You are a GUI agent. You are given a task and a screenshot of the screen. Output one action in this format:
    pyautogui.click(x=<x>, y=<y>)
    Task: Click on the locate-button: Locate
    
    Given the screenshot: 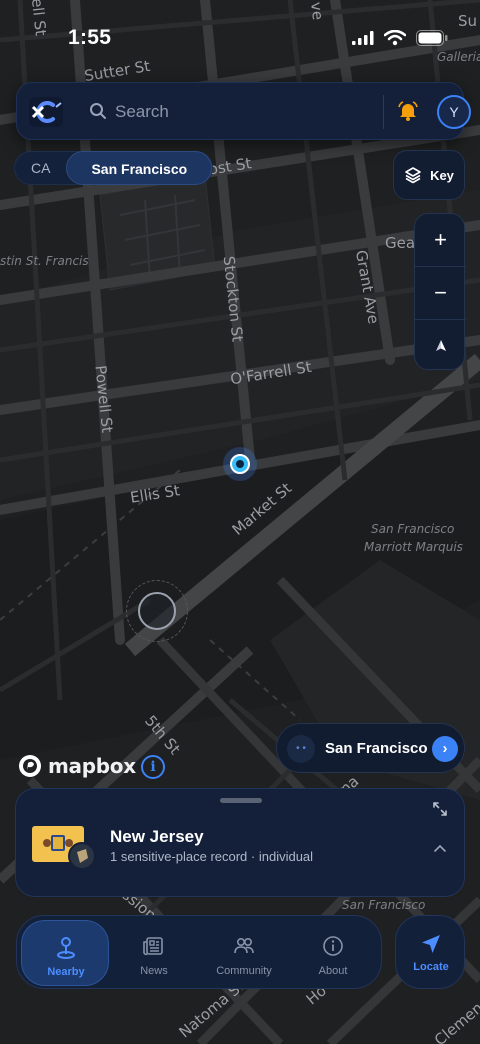 What is the action you would take?
    pyautogui.click(x=430, y=952)
    